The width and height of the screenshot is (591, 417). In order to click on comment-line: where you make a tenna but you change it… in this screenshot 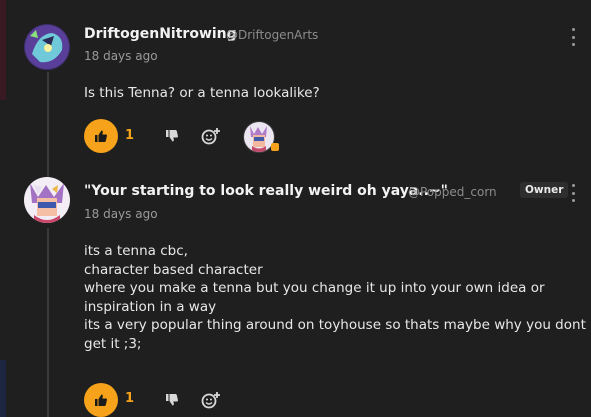, I will do `click(314, 288)`.